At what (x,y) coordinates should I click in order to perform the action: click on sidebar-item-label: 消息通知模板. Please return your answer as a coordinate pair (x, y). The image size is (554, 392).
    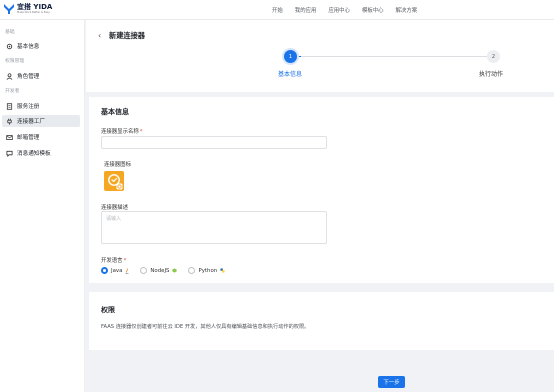
    Looking at the image, I should click on (34, 154).